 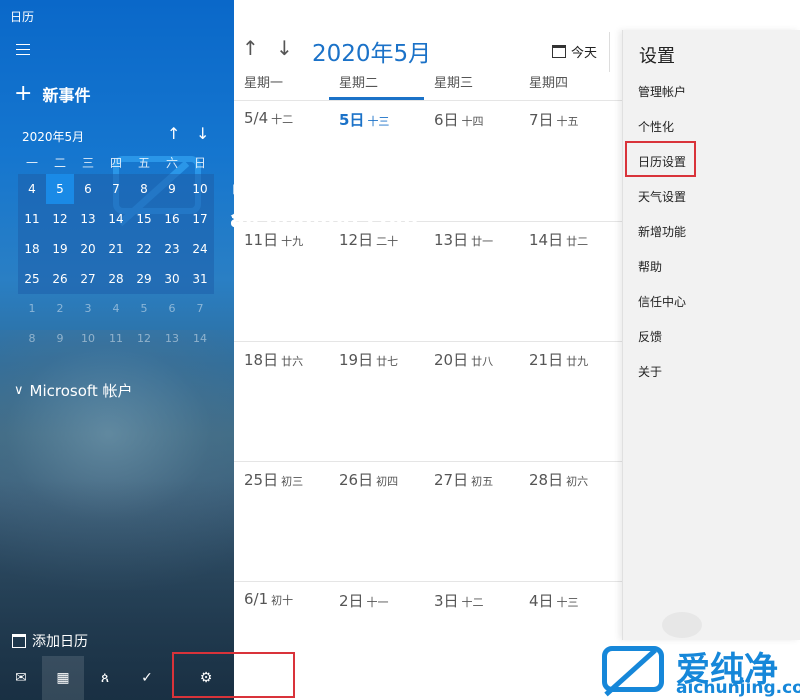 I want to click on settings-item: 关于, so click(x=650, y=371).